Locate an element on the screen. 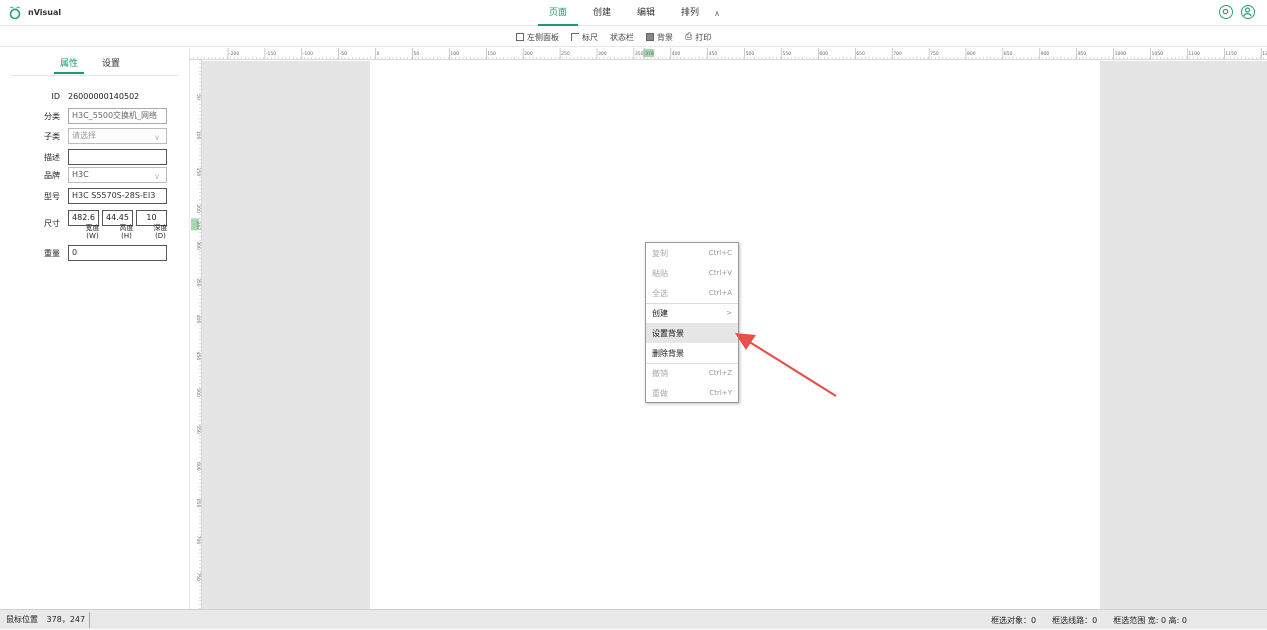 The height and width of the screenshot is (630, 1267). ruler-label: 700 is located at coordinates (198, 540).